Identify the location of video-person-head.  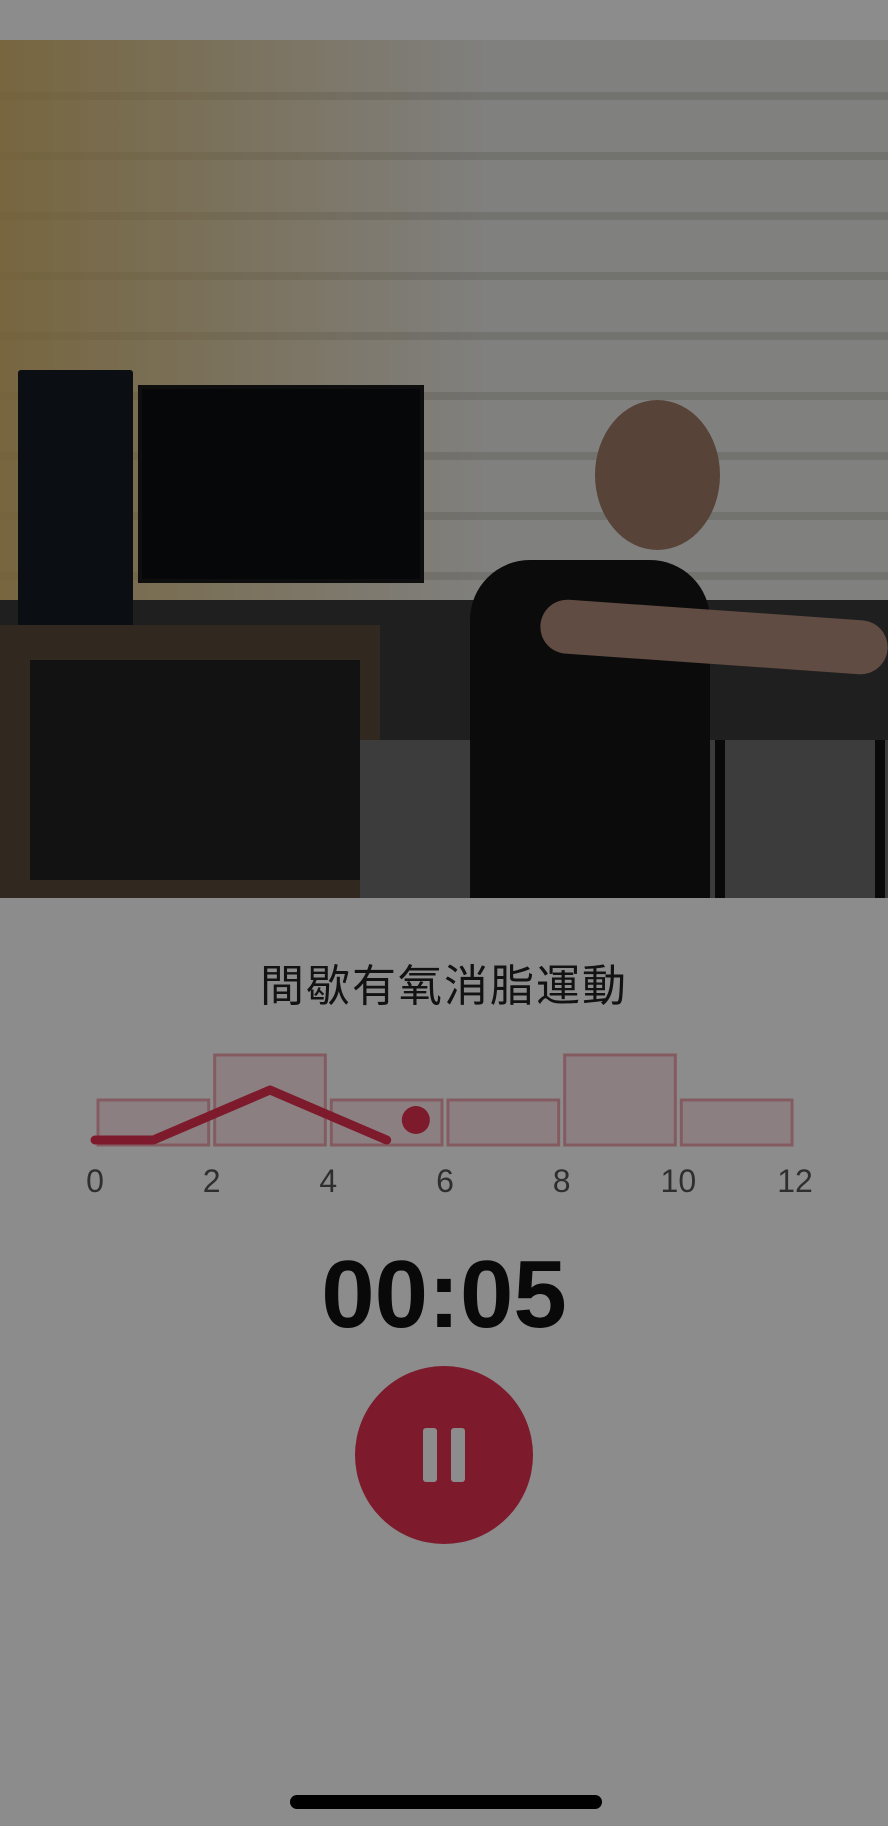
(657, 475).